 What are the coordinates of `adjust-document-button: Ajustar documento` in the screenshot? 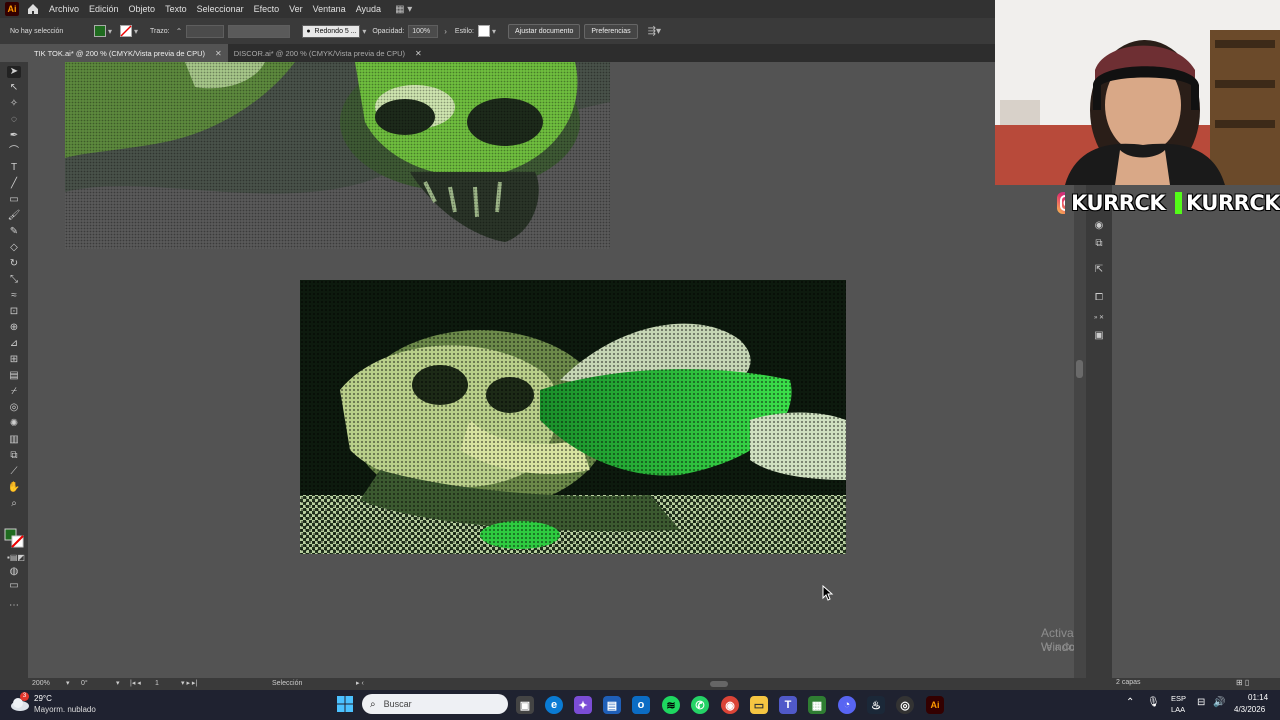 It's located at (544, 31).